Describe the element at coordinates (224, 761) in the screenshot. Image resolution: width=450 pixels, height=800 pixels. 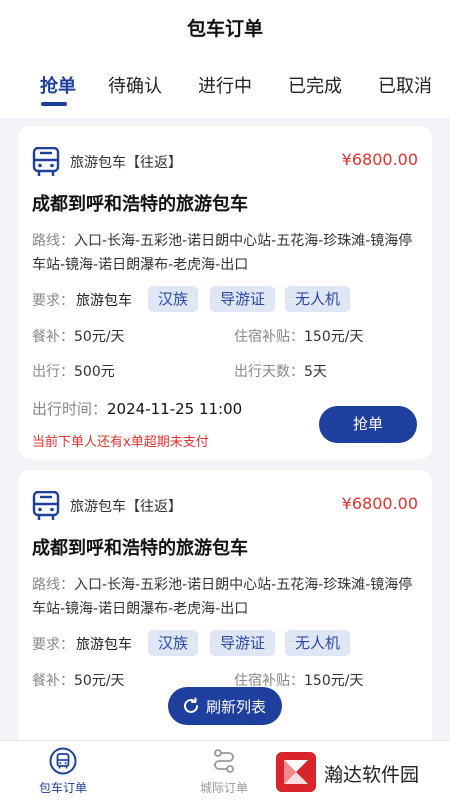
I see `route-icon` at that location.